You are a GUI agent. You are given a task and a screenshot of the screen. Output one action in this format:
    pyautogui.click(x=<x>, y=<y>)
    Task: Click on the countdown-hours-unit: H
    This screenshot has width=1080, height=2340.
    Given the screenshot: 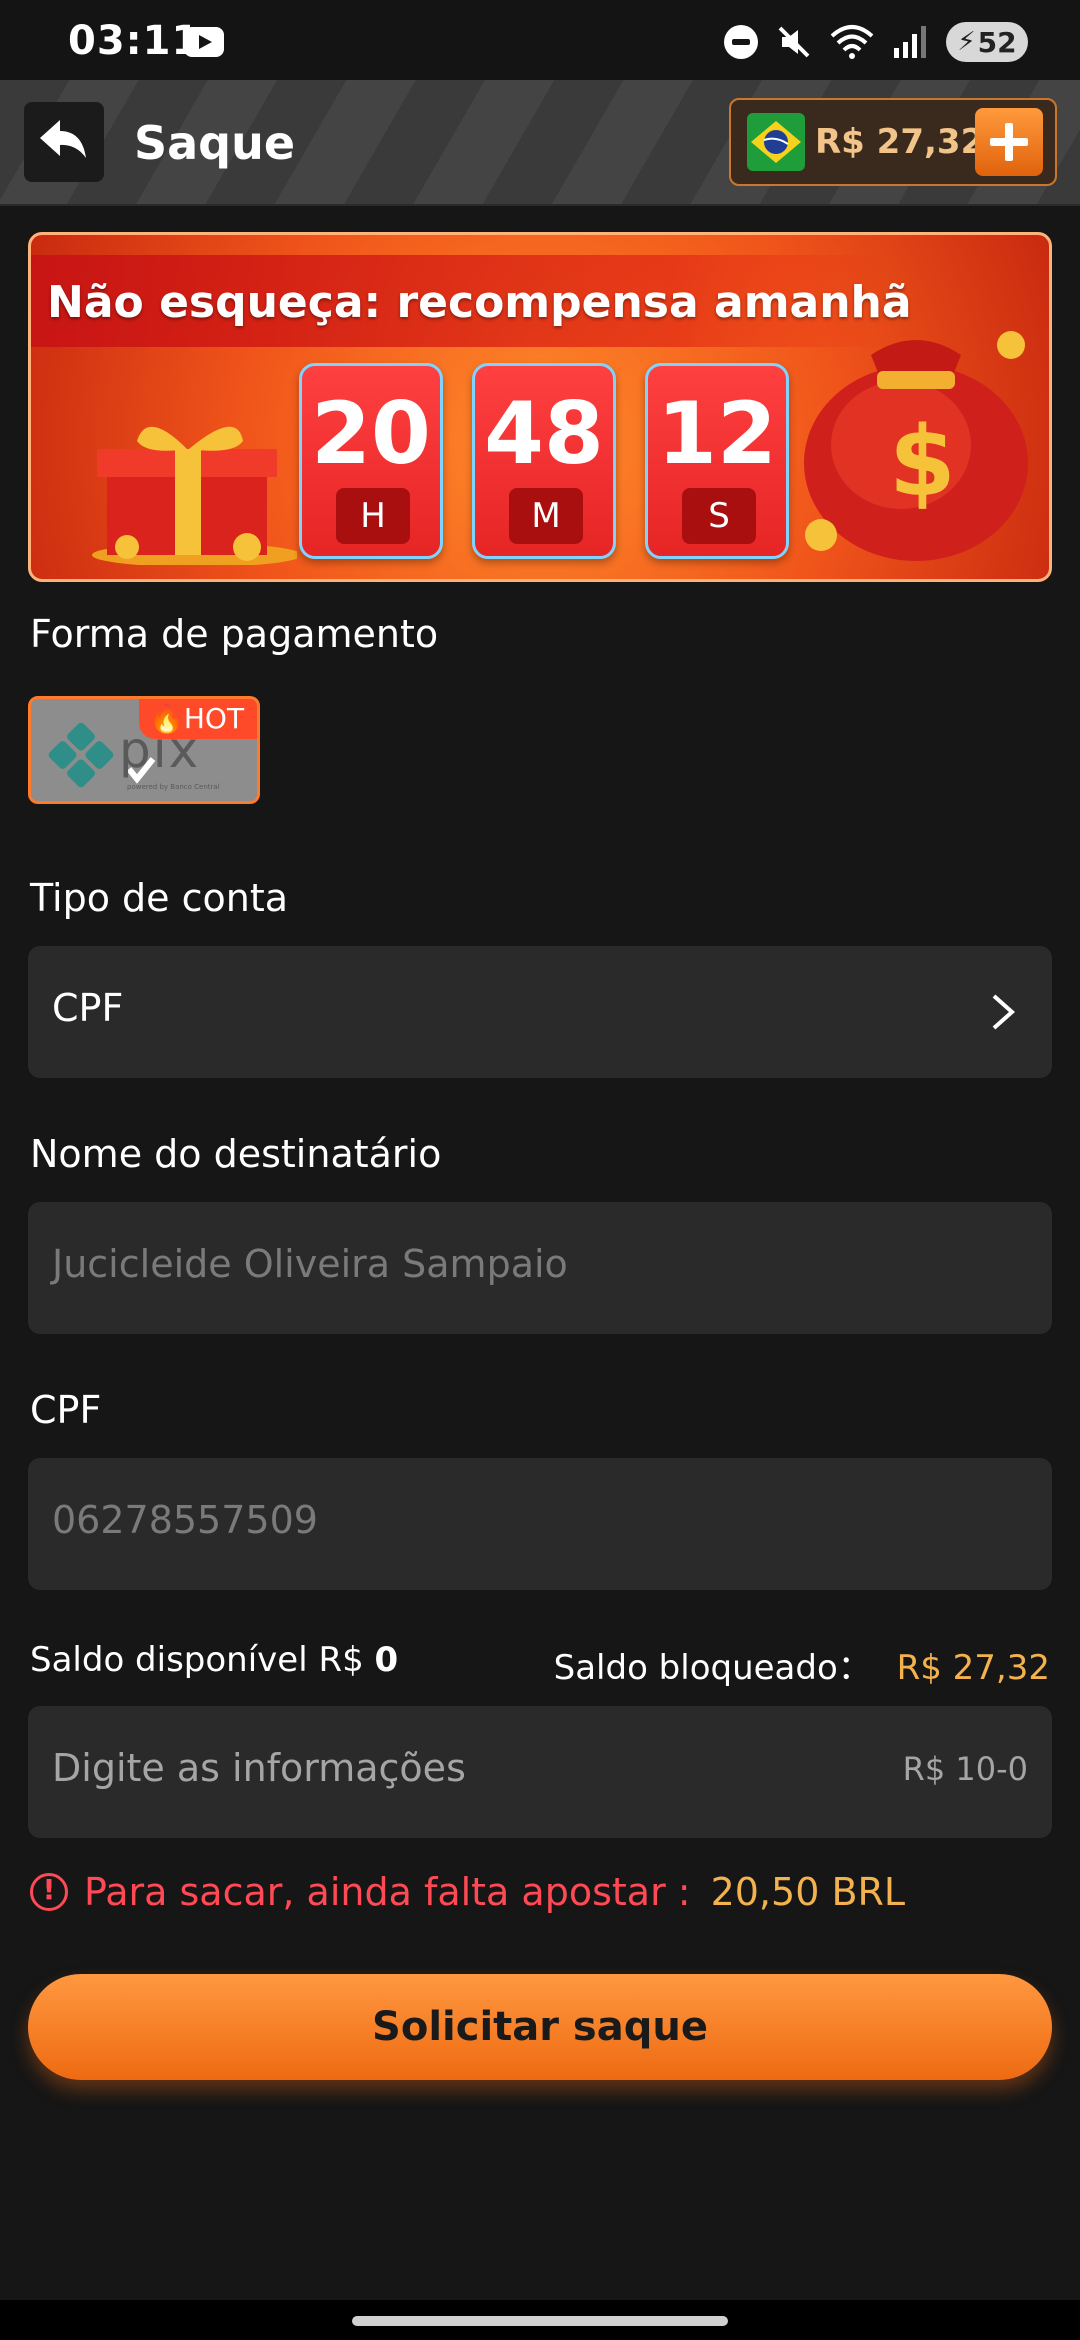 What is the action you would take?
    pyautogui.click(x=373, y=516)
    